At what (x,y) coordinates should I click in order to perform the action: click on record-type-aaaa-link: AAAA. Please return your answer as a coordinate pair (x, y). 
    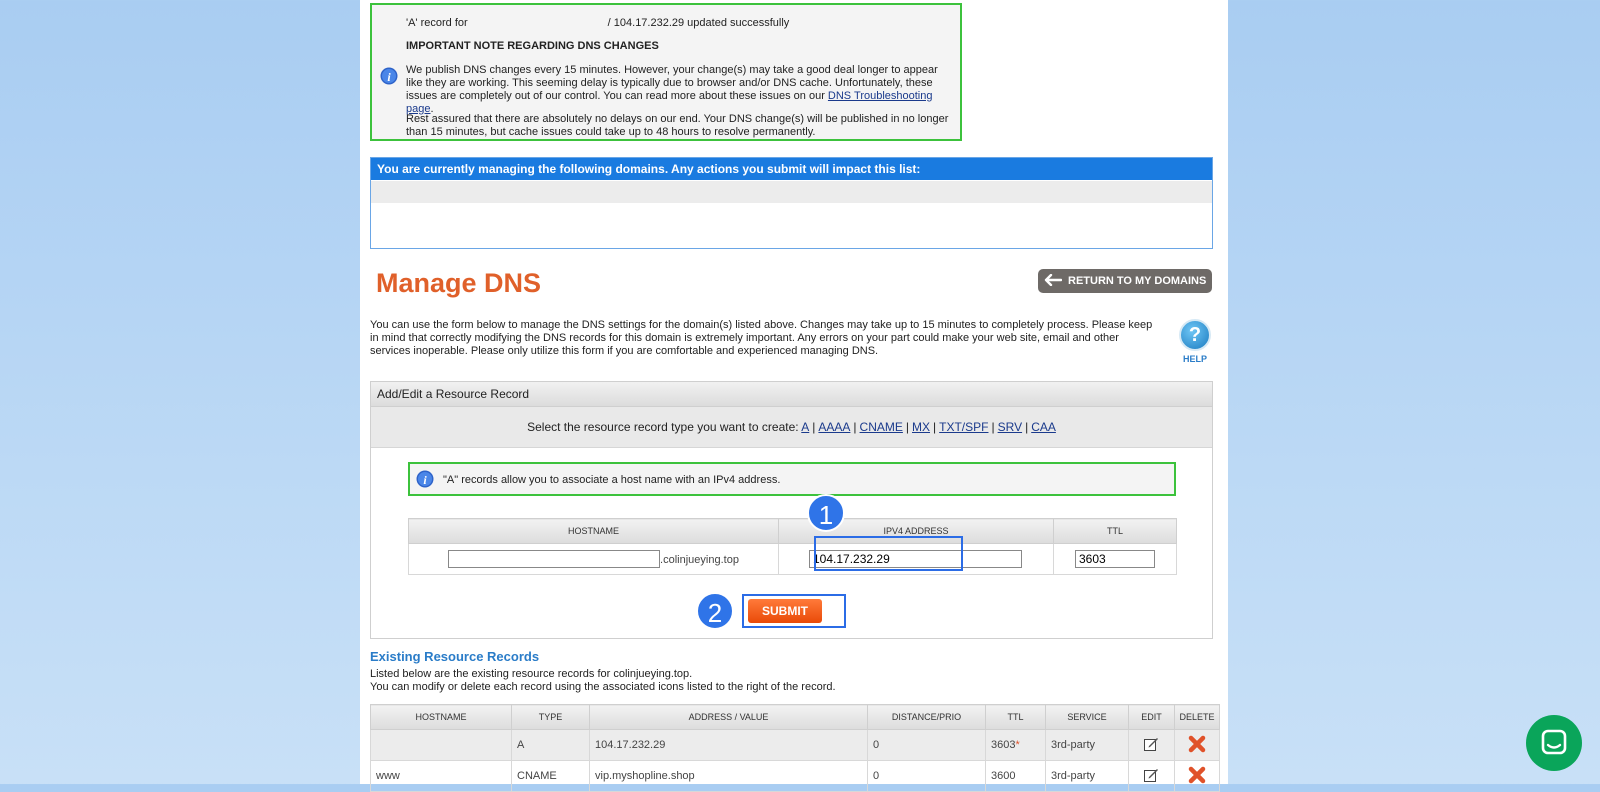
    Looking at the image, I should click on (834, 427).